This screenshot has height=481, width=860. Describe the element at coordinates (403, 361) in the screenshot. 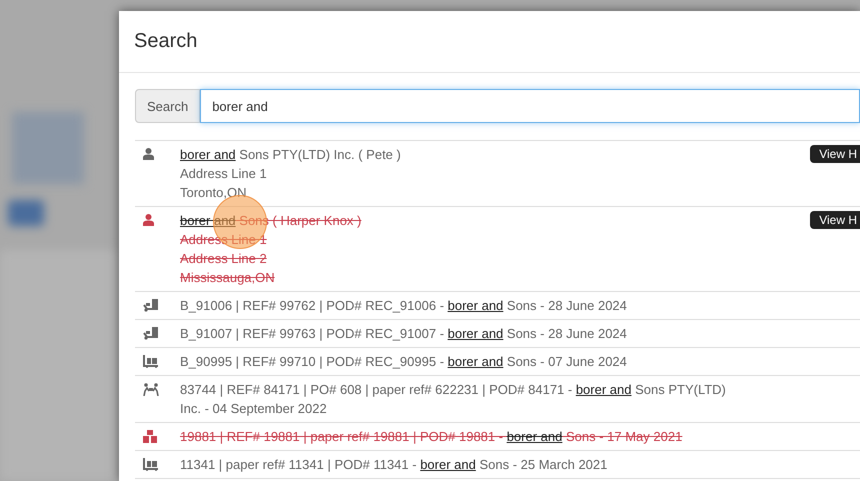

I see `result-text: B_90995 | REF# 99710 | POD# REC_90995 - borer and Sons - 07 June 2024` at that location.